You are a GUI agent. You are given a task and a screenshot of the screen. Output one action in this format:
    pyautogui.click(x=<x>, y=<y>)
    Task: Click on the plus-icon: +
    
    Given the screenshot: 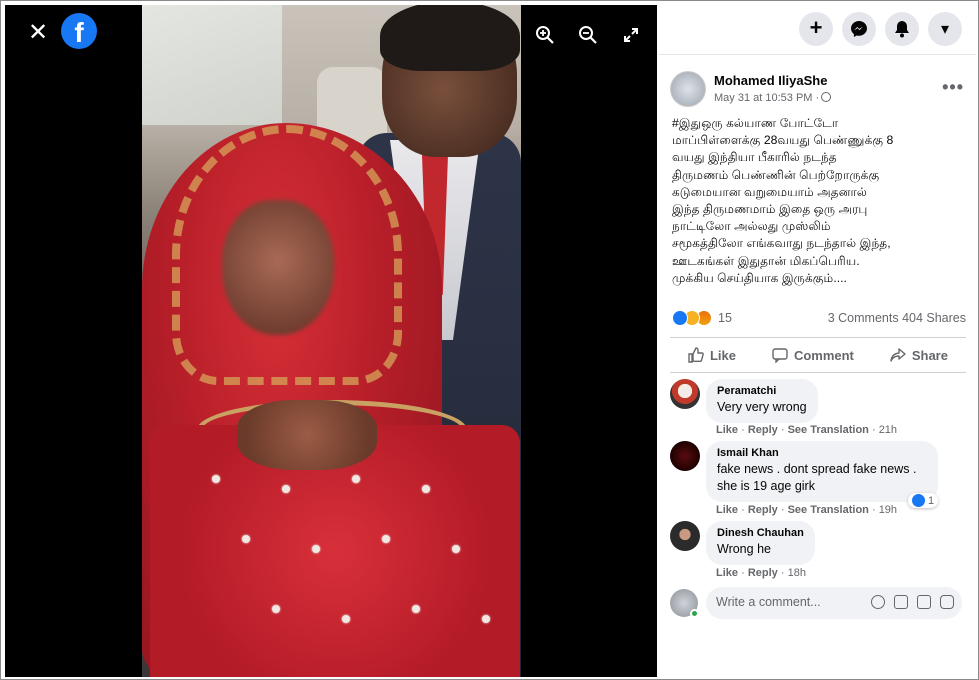 What is the action you would take?
    pyautogui.click(x=816, y=27)
    